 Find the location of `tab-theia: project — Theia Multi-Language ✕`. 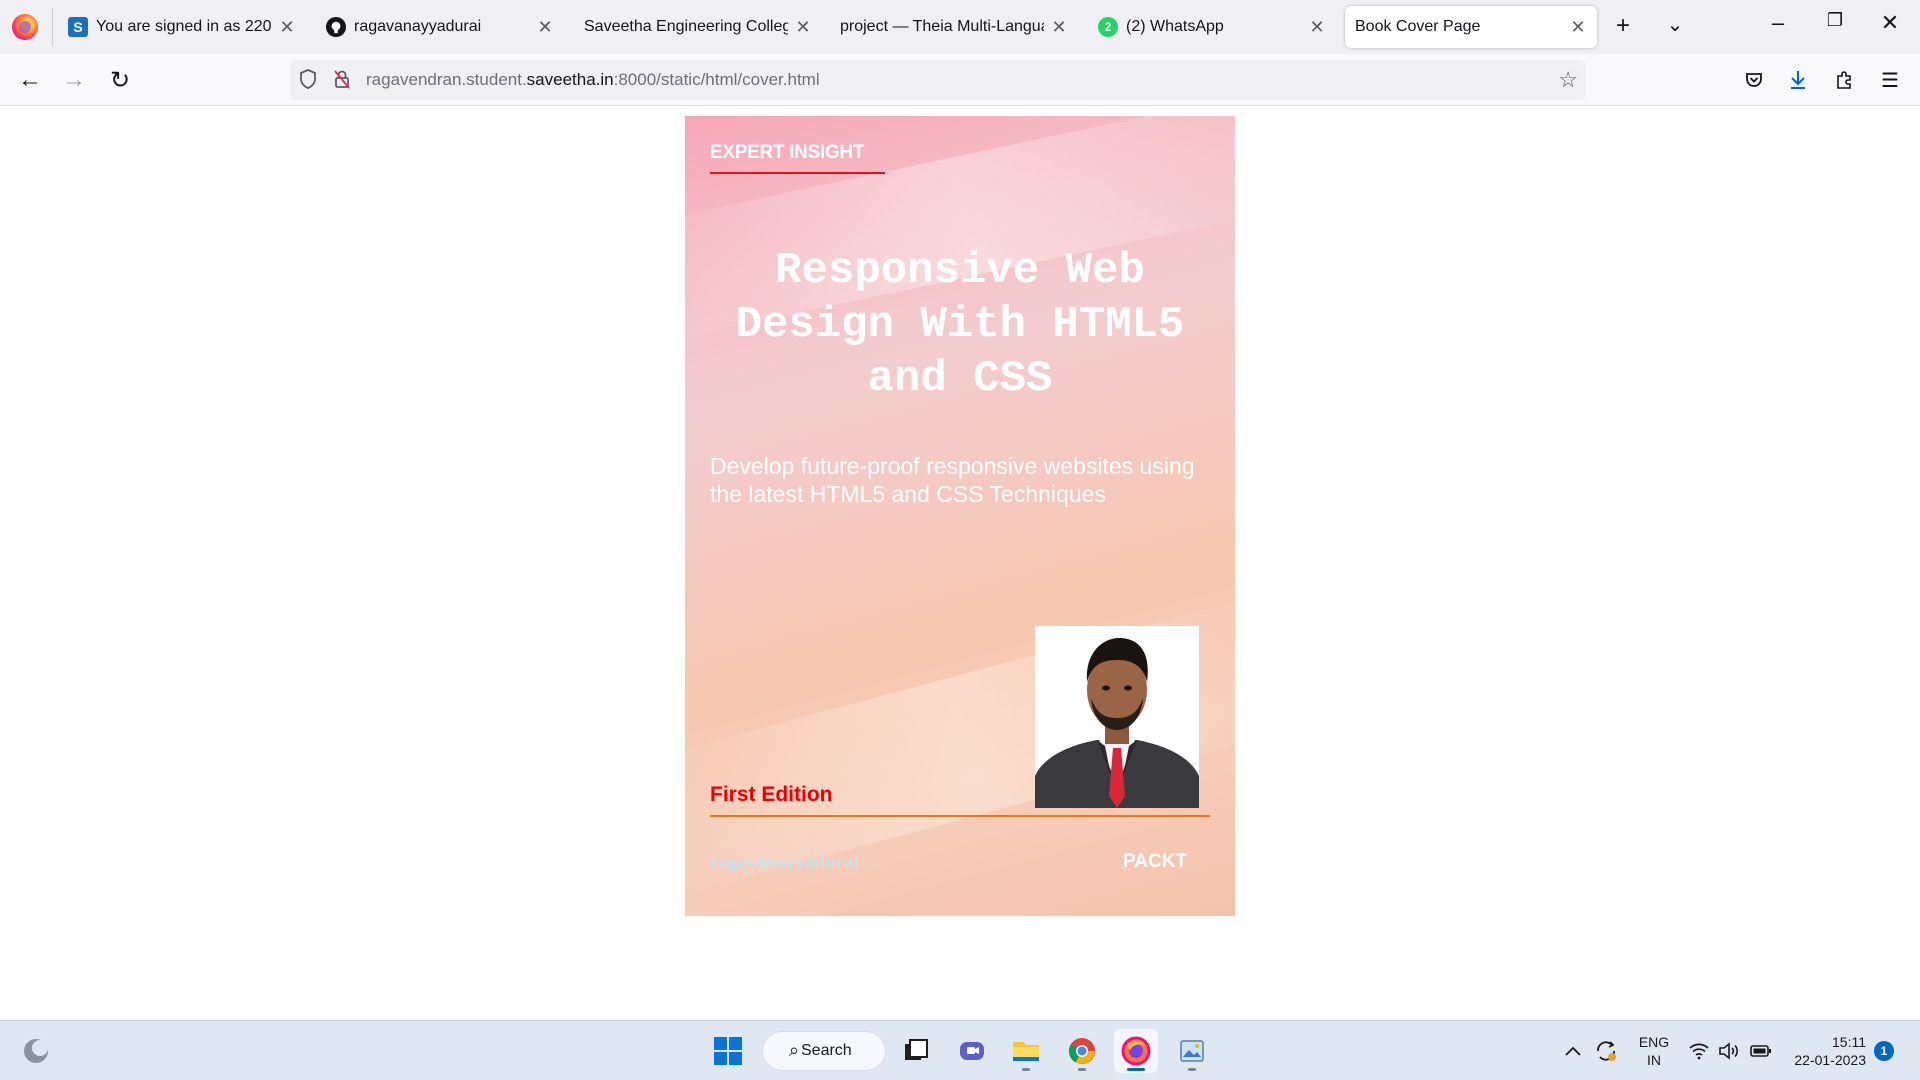

tab-theia: project — Theia Multi-Language ✕ is located at coordinates (954, 27).